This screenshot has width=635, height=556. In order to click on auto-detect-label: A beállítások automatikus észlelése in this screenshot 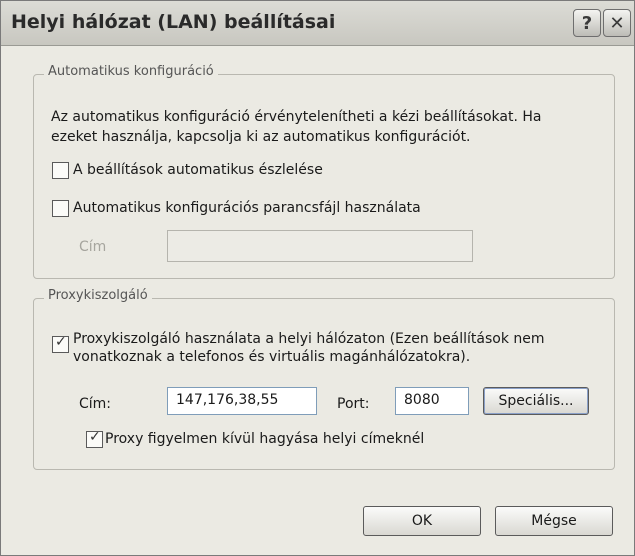, I will do `click(198, 170)`.